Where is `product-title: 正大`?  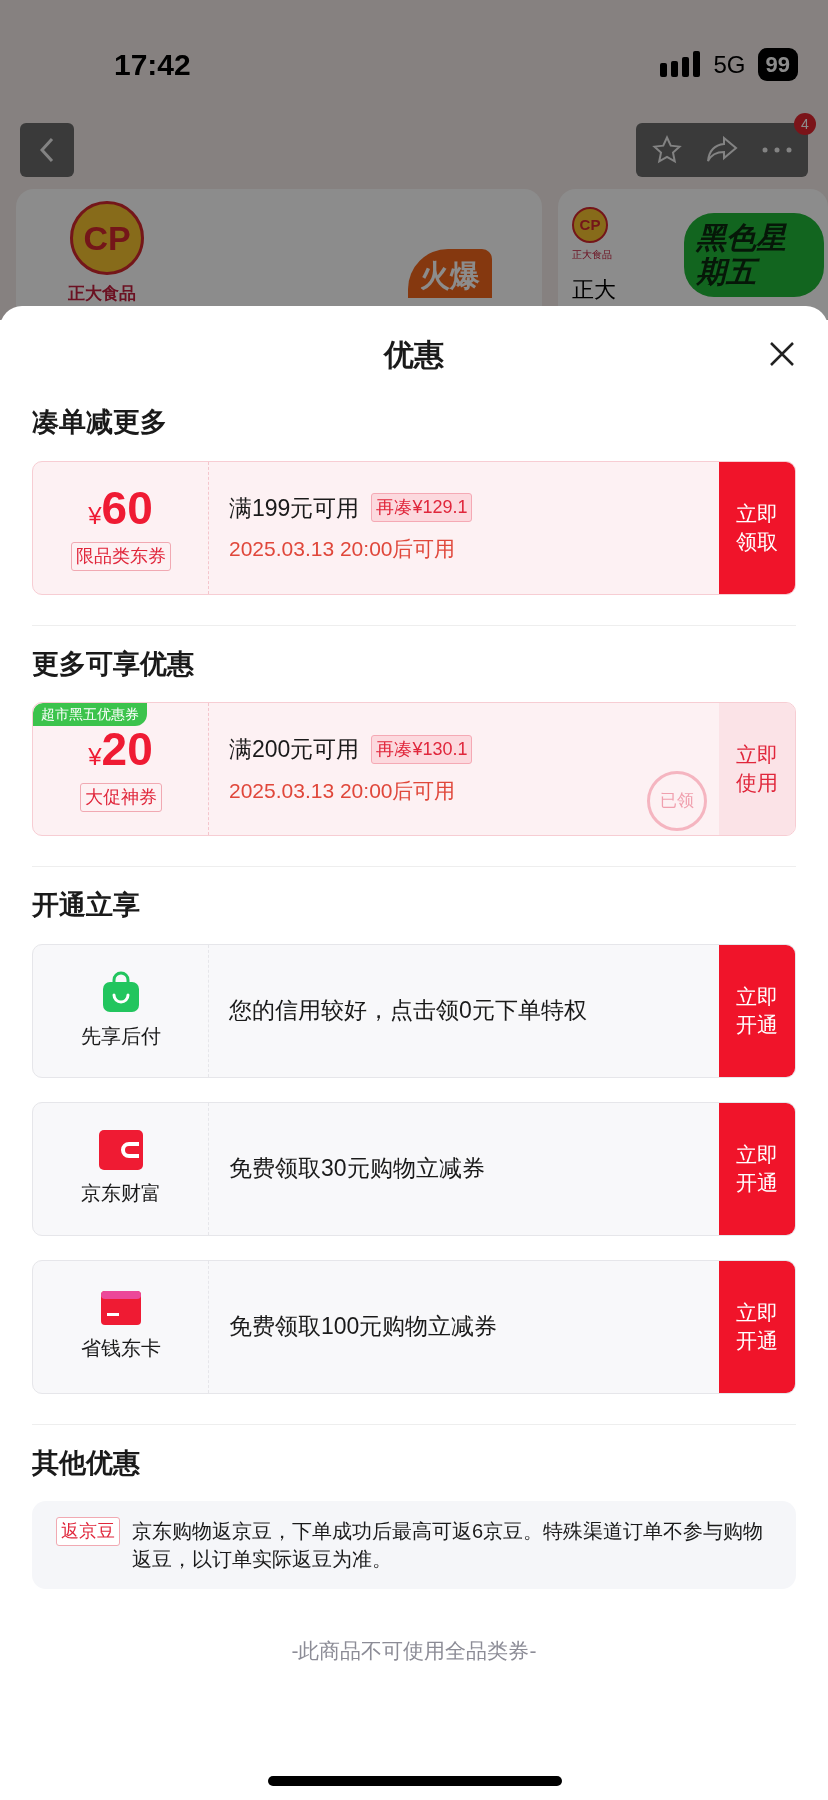 product-title: 正大 is located at coordinates (594, 290).